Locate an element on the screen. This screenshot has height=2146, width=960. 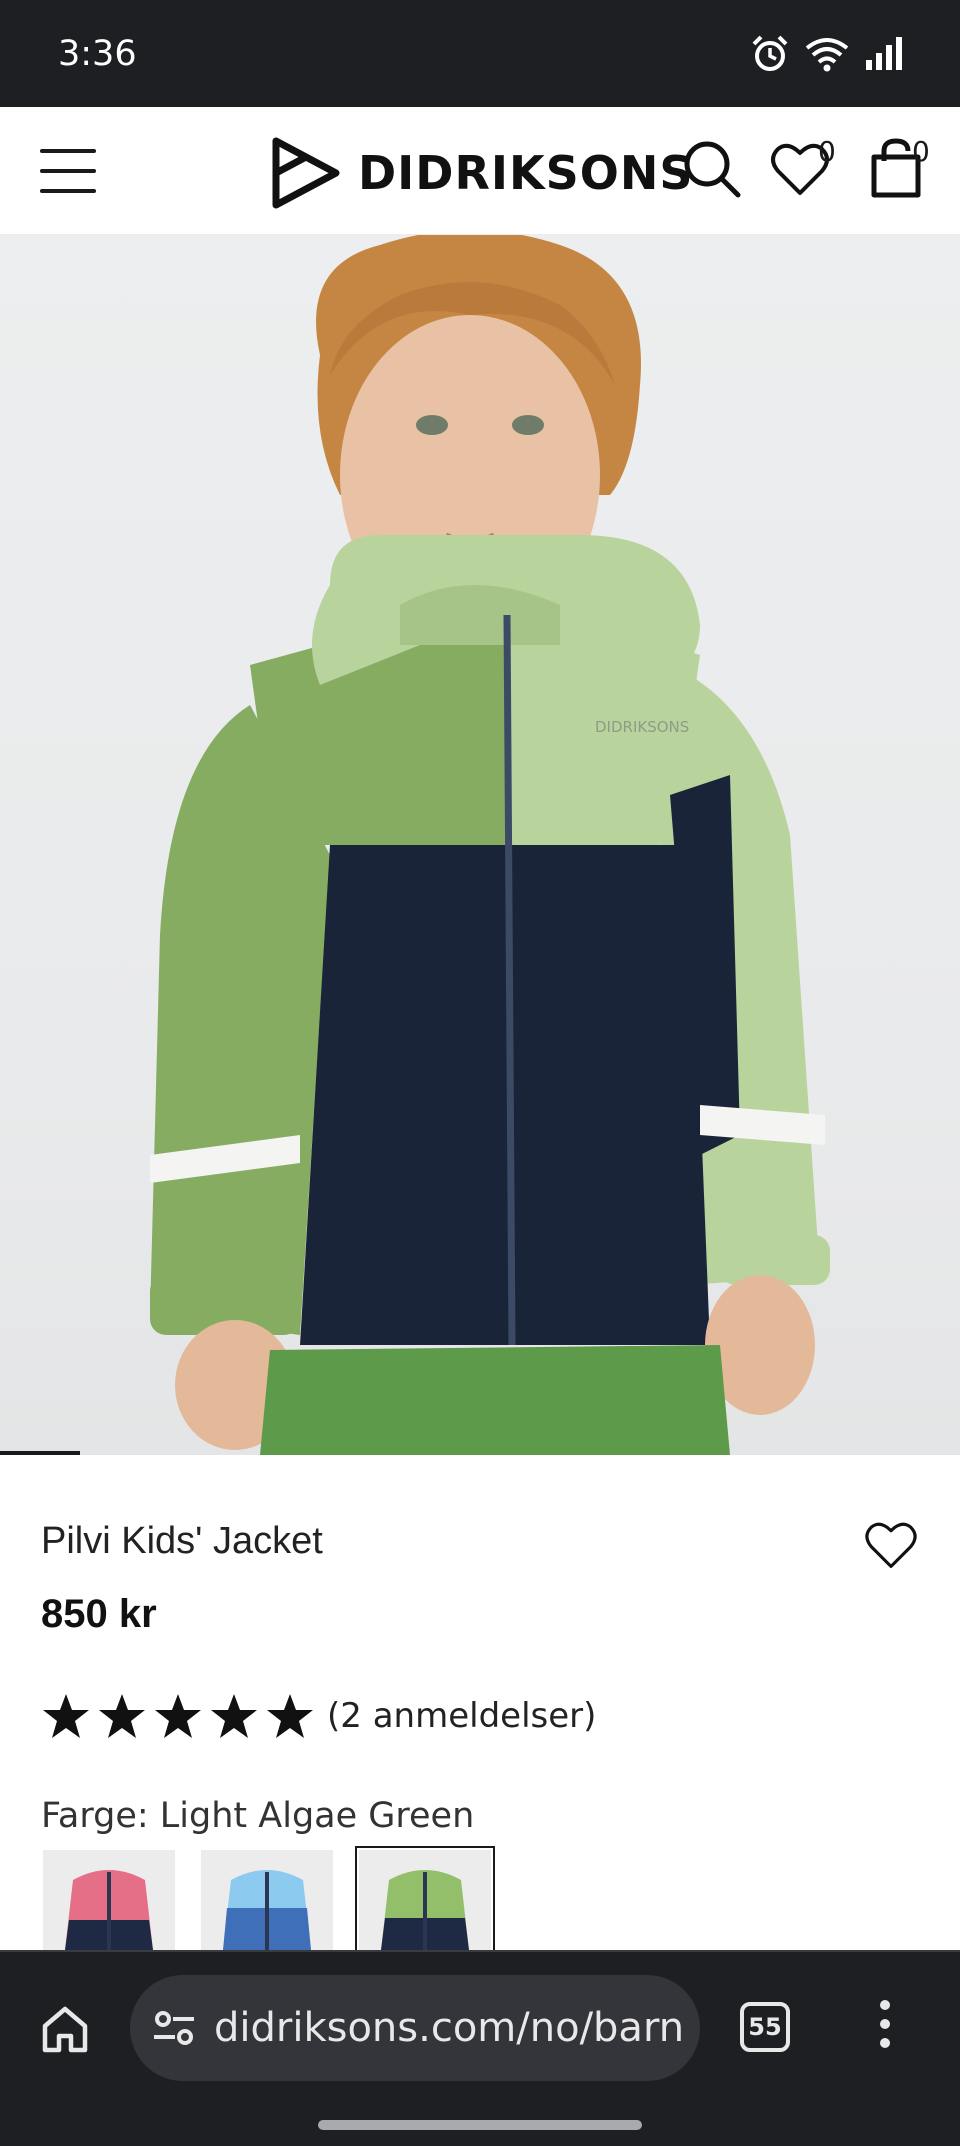
color-swatches is located at coordinates (269, 1900).